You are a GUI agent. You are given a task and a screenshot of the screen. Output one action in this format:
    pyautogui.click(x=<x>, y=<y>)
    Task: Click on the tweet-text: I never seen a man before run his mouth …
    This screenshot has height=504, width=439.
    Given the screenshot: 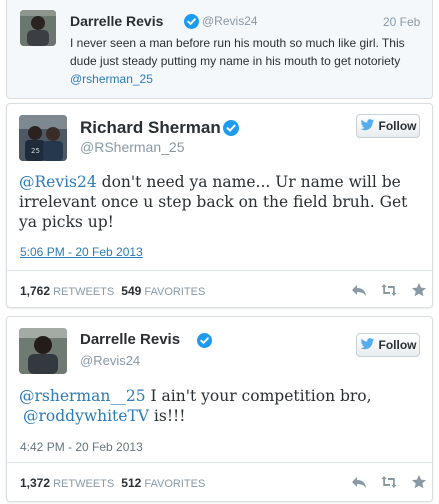 What is the action you would take?
    pyautogui.click(x=247, y=61)
    